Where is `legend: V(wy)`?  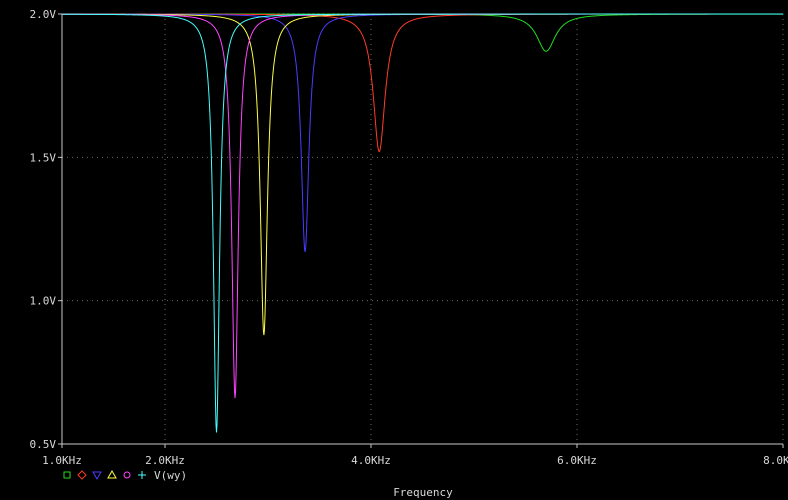 legend: V(wy) is located at coordinates (125, 475).